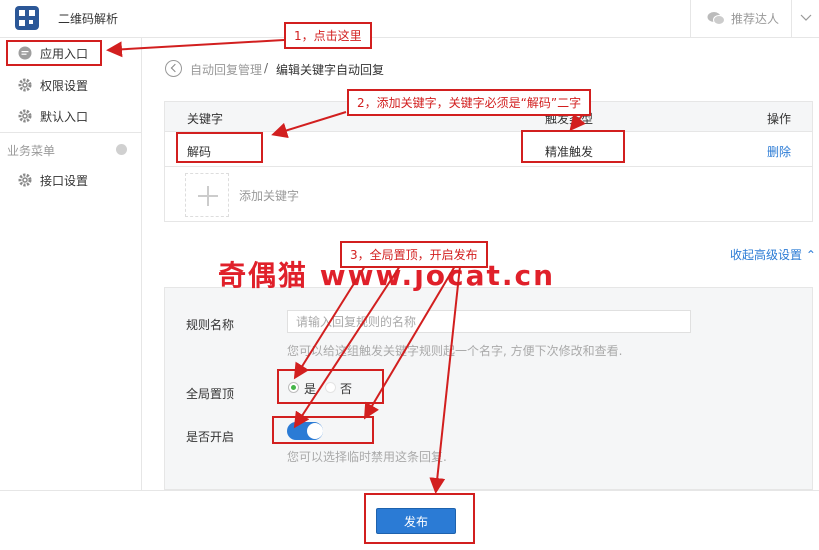 The height and width of the screenshot is (550, 819). Describe the element at coordinates (330, 70) in the screenshot. I see `breadcrumb-current: 编辑关键字自动回复` at that location.